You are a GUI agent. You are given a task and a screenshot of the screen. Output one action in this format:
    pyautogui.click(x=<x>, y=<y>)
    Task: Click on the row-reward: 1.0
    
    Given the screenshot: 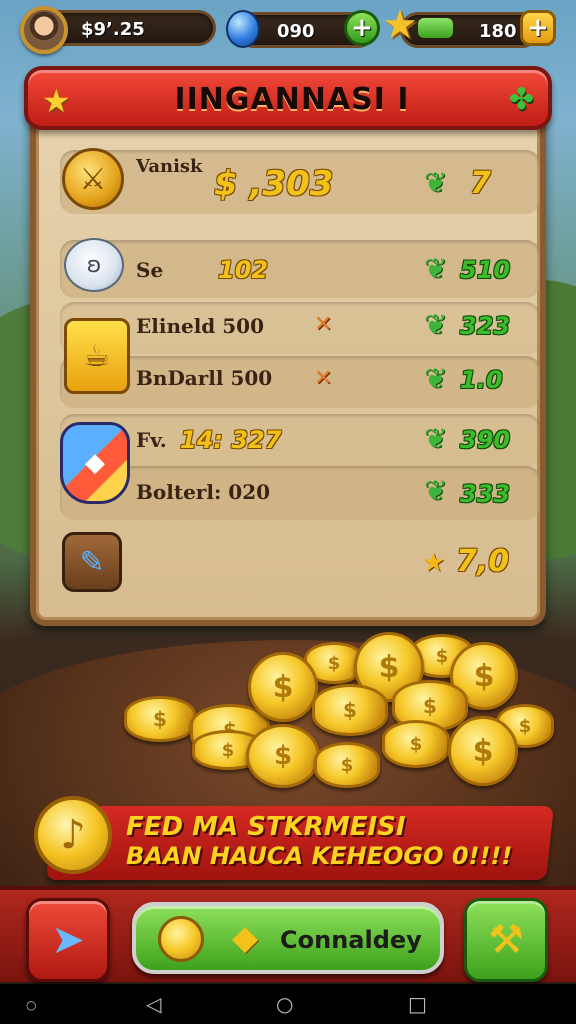 What is the action you would take?
    pyautogui.click(x=481, y=380)
    